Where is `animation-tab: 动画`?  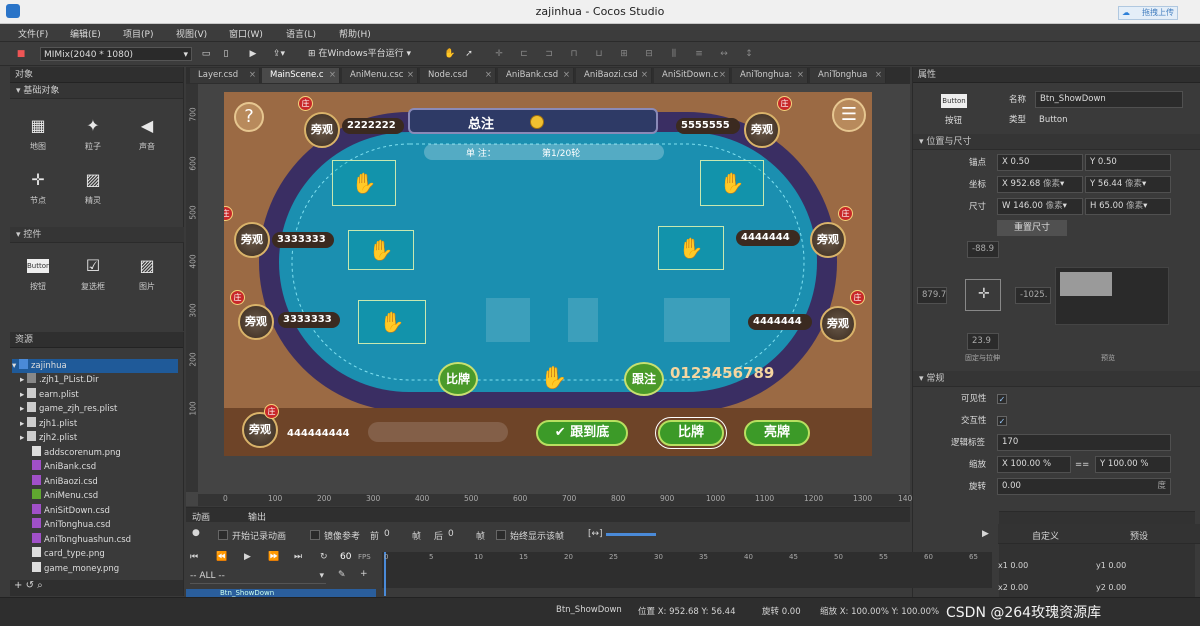
animation-tab: 动画 is located at coordinates (201, 516).